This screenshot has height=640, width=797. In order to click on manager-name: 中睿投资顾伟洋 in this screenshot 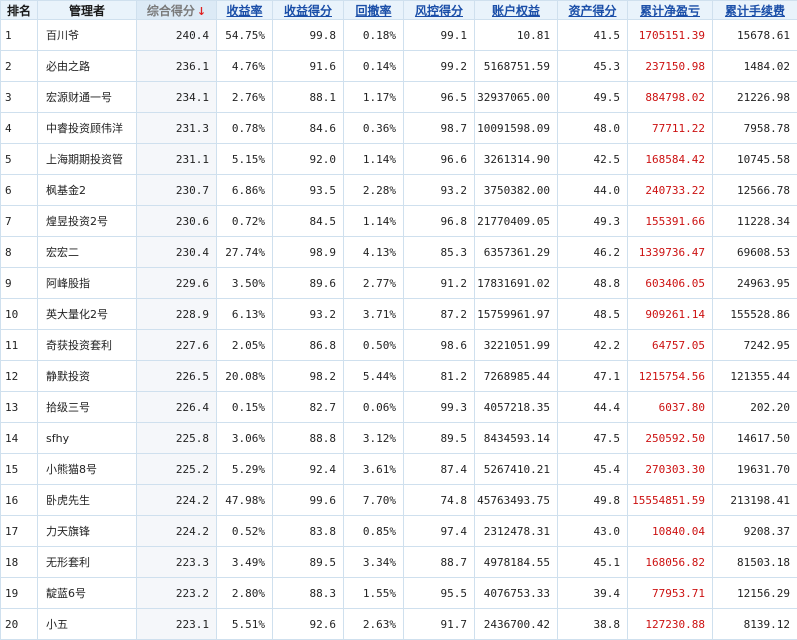, I will do `click(87, 128)`.